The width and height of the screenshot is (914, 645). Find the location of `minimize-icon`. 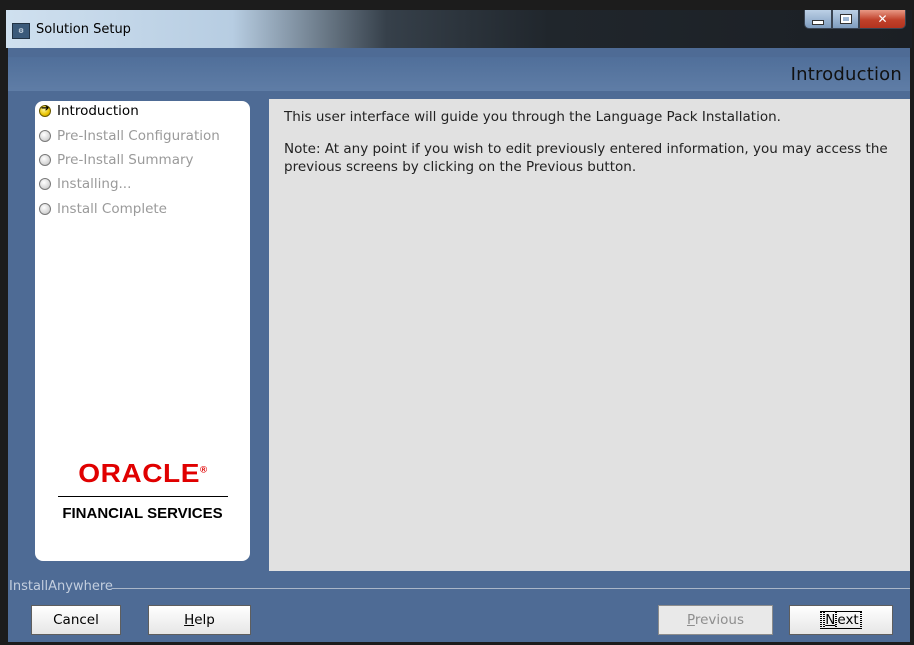

minimize-icon is located at coordinates (818, 22).